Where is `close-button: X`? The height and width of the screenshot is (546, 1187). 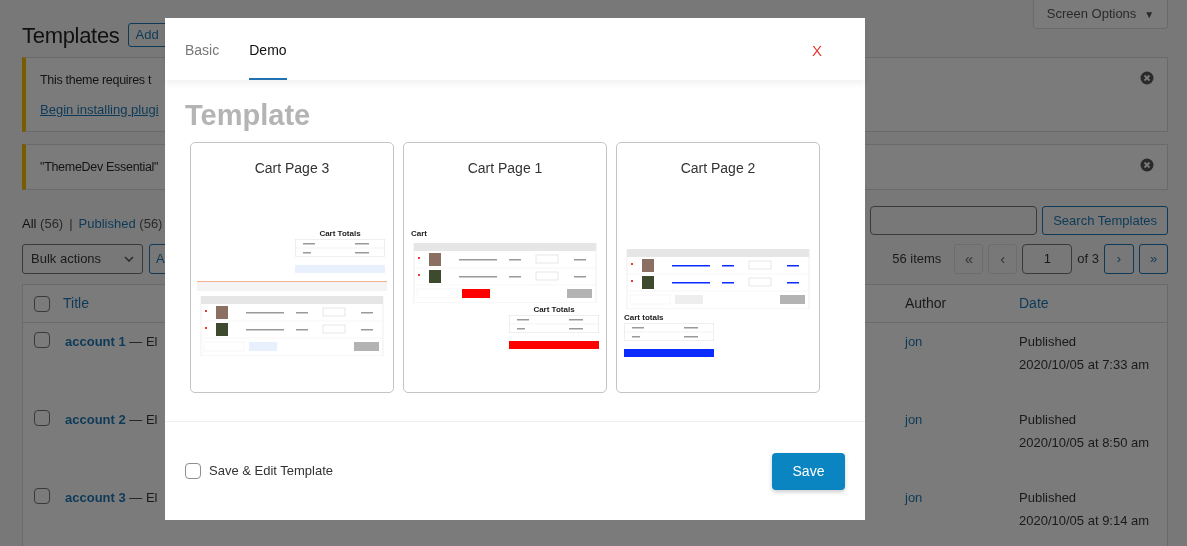
close-button: X is located at coordinates (828, 49).